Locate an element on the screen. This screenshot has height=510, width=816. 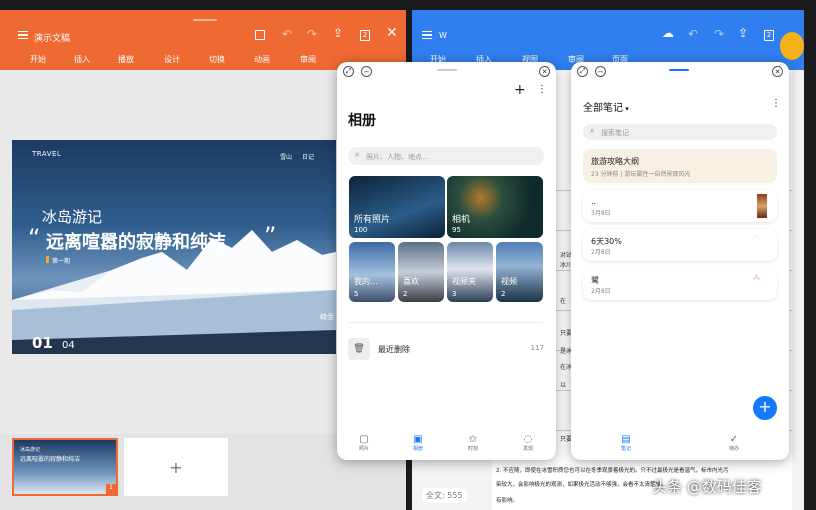
tab-transition: 切换 is located at coordinates (217, 59).